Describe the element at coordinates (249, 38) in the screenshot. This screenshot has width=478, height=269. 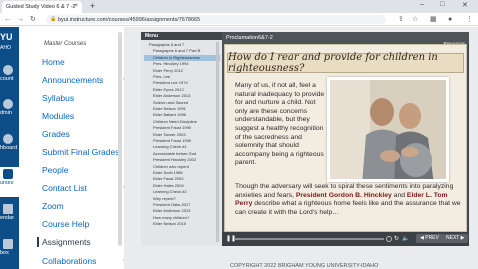
I see `slide-title: Proclamation6&7-2` at that location.